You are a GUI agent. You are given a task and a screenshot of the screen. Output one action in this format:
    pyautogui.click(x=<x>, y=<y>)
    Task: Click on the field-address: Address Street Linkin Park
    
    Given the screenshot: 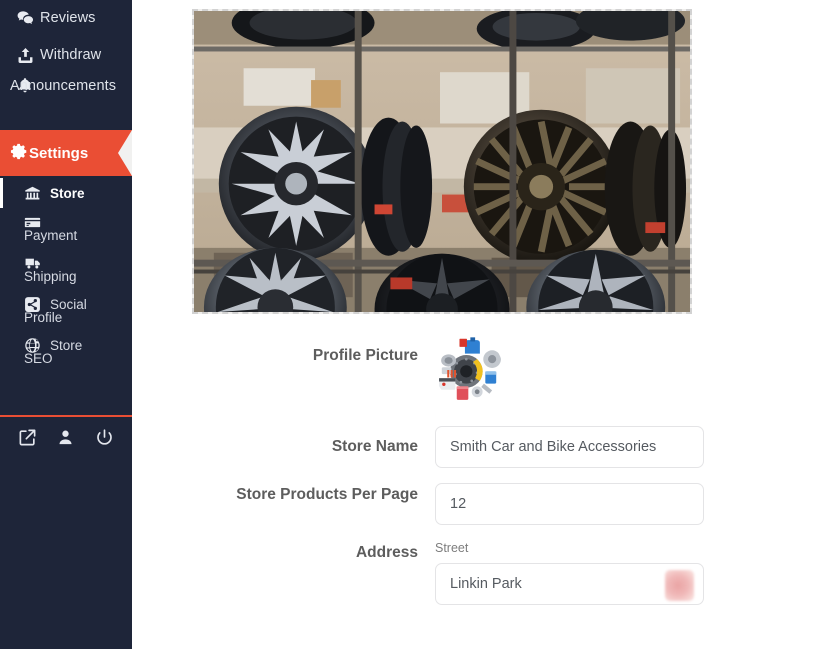 What is the action you would take?
    pyautogui.click(x=483, y=573)
    